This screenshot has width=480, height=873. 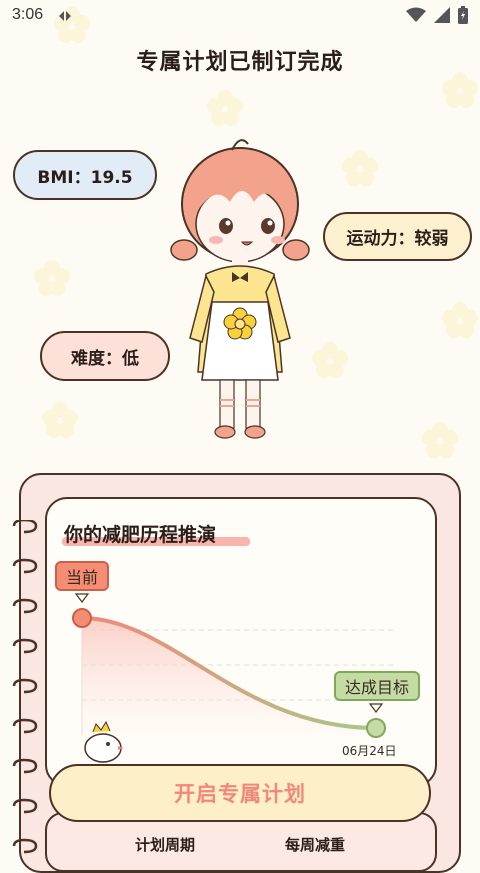 What do you see at coordinates (82, 598) in the screenshot?
I see `current-tag-pointer` at bounding box center [82, 598].